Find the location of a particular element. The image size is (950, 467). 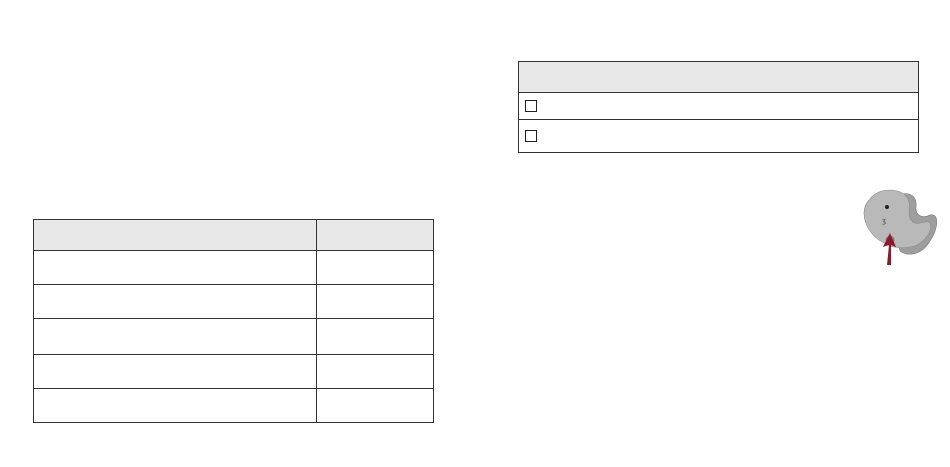

ear-insertion-diagram-icon: ʒ is located at coordinates (900, 227).